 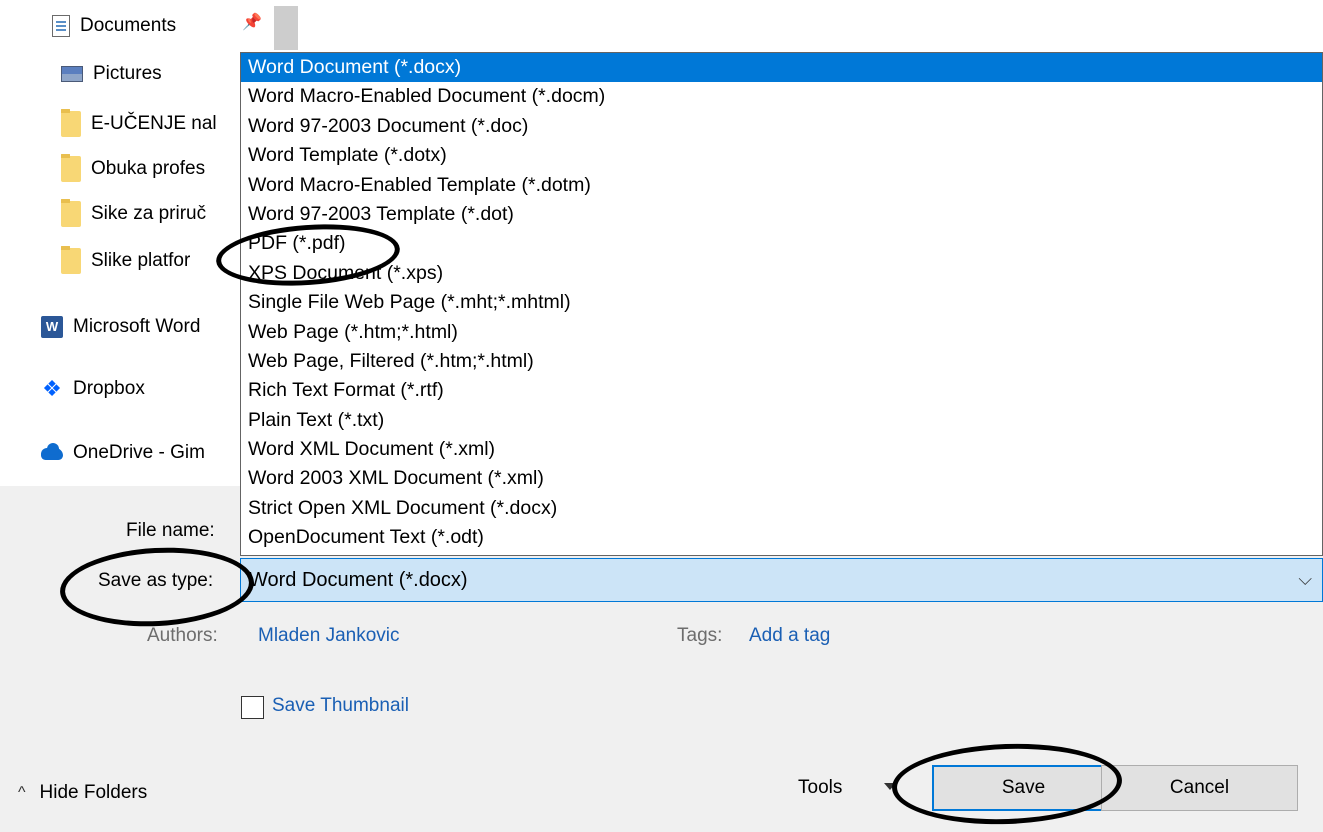 I want to click on file-type-option: Word 97-2003 Template (*.dot), so click(x=781, y=214).